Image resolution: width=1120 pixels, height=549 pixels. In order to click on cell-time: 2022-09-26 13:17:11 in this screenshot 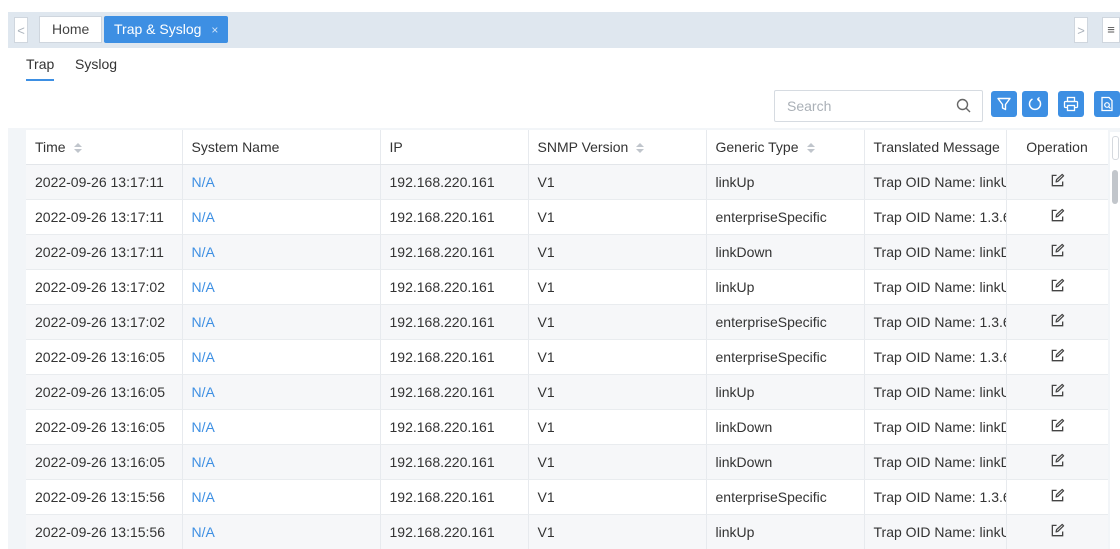, I will do `click(104, 182)`.